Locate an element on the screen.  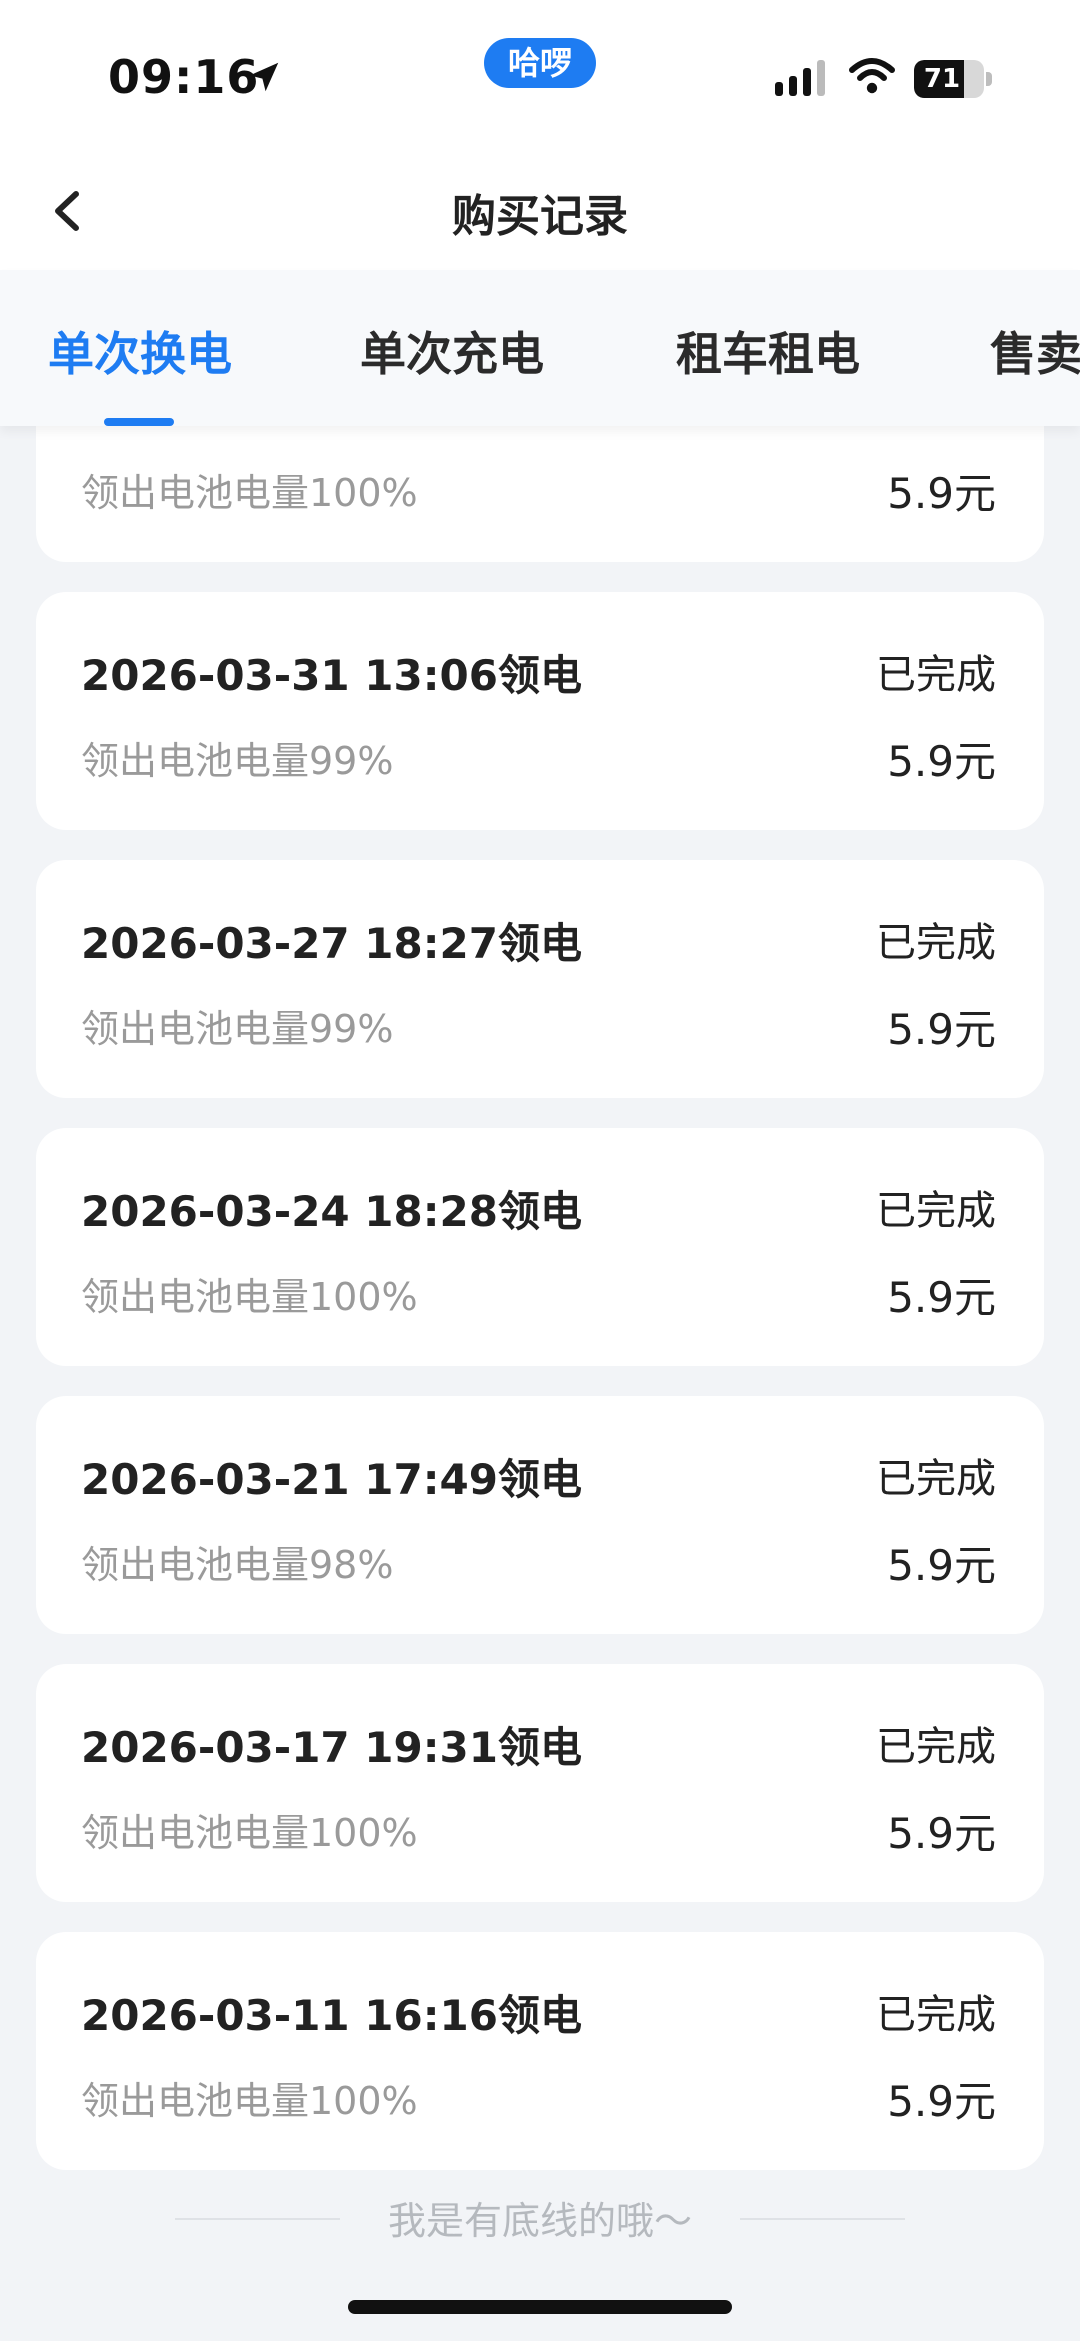
list-end-footer: 我是有底线的哦～ is located at coordinates (540, 2220).